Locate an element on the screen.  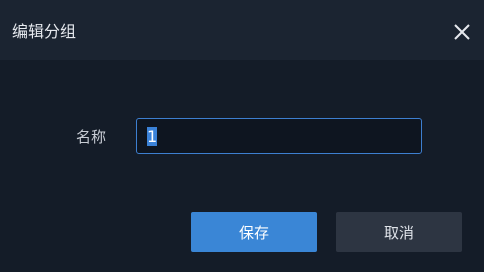
dialog-title: 编辑分组 is located at coordinates (44, 31).